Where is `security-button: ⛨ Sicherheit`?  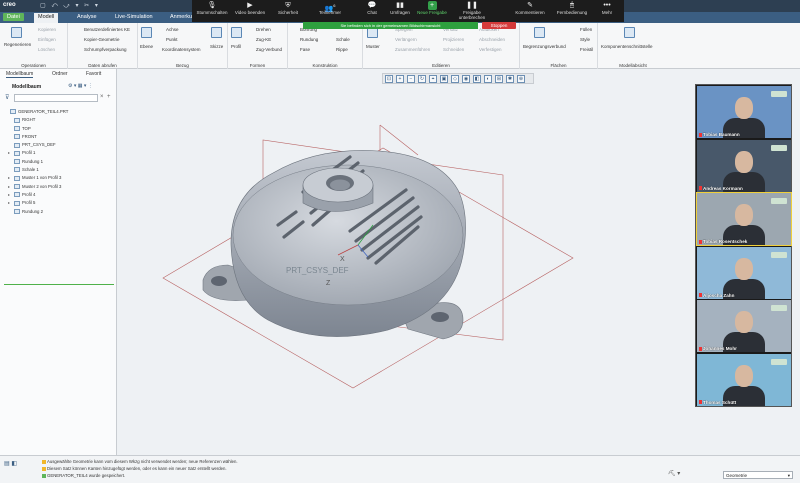
security-button: ⛨ Sicherheit is located at coordinates (288, 8).